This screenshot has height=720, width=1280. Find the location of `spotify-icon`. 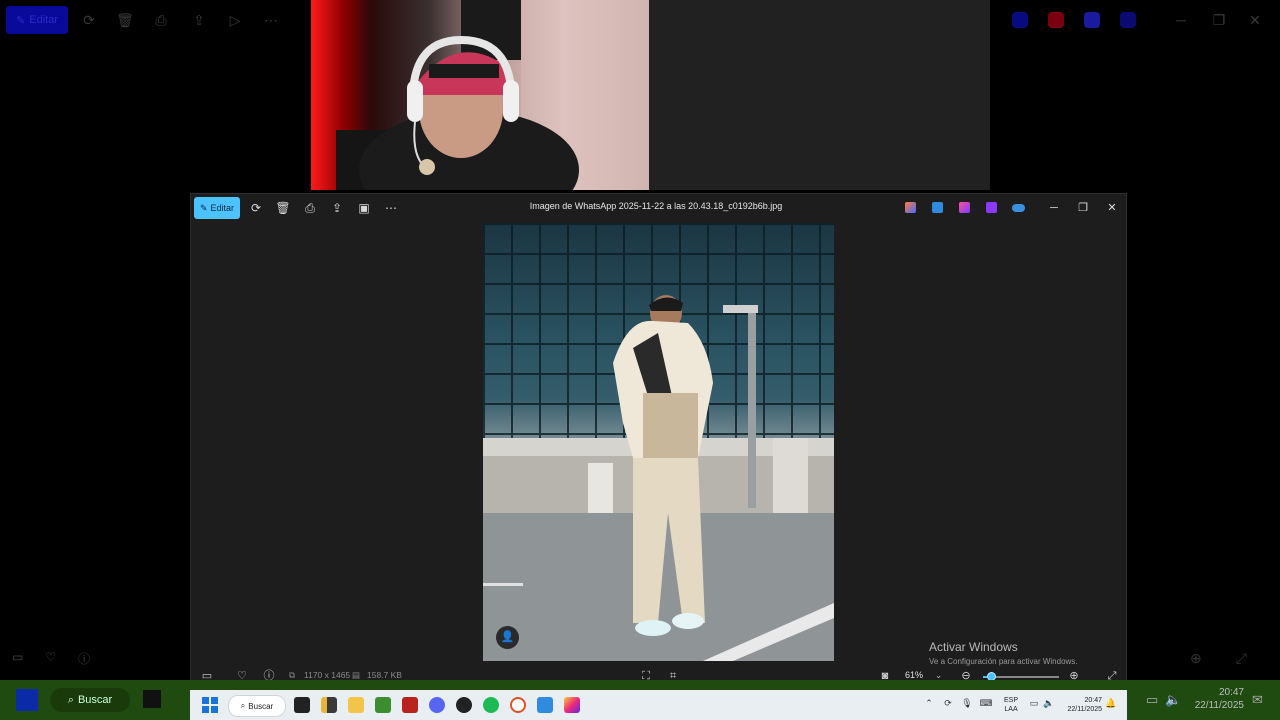

spotify-icon is located at coordinates (491, 705).